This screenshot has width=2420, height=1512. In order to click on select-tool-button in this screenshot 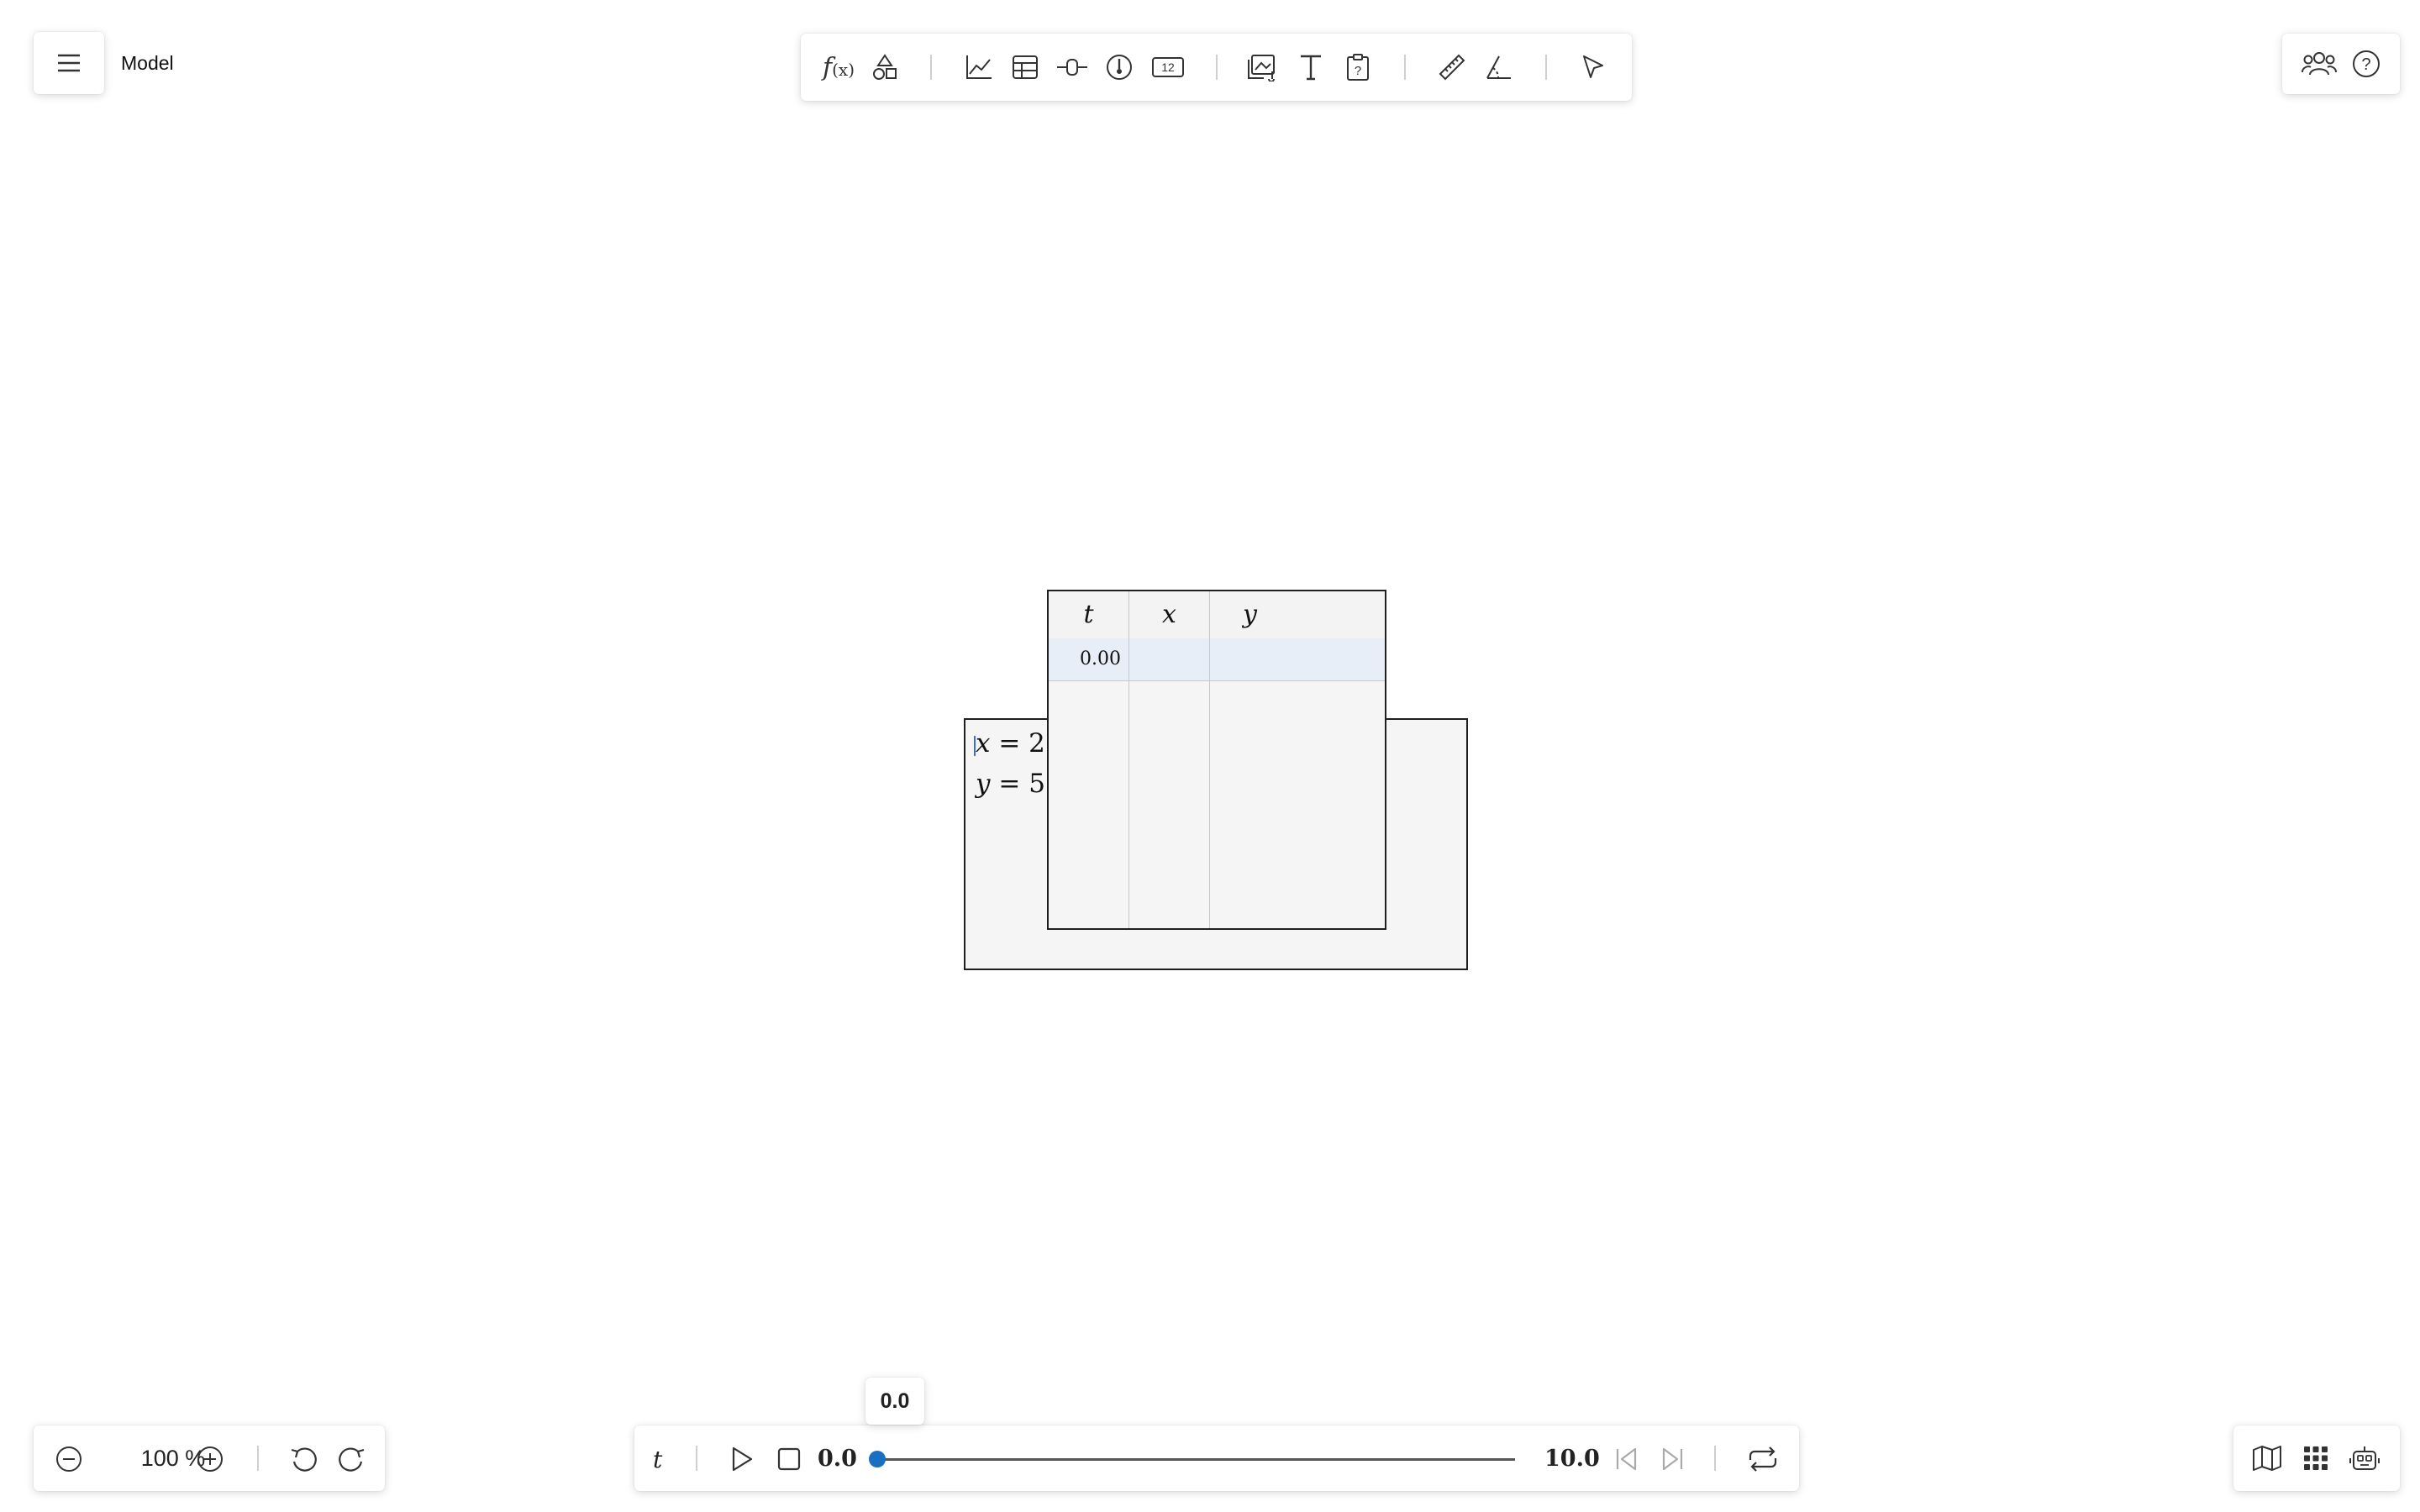, I will do `click(1593, 67)`.